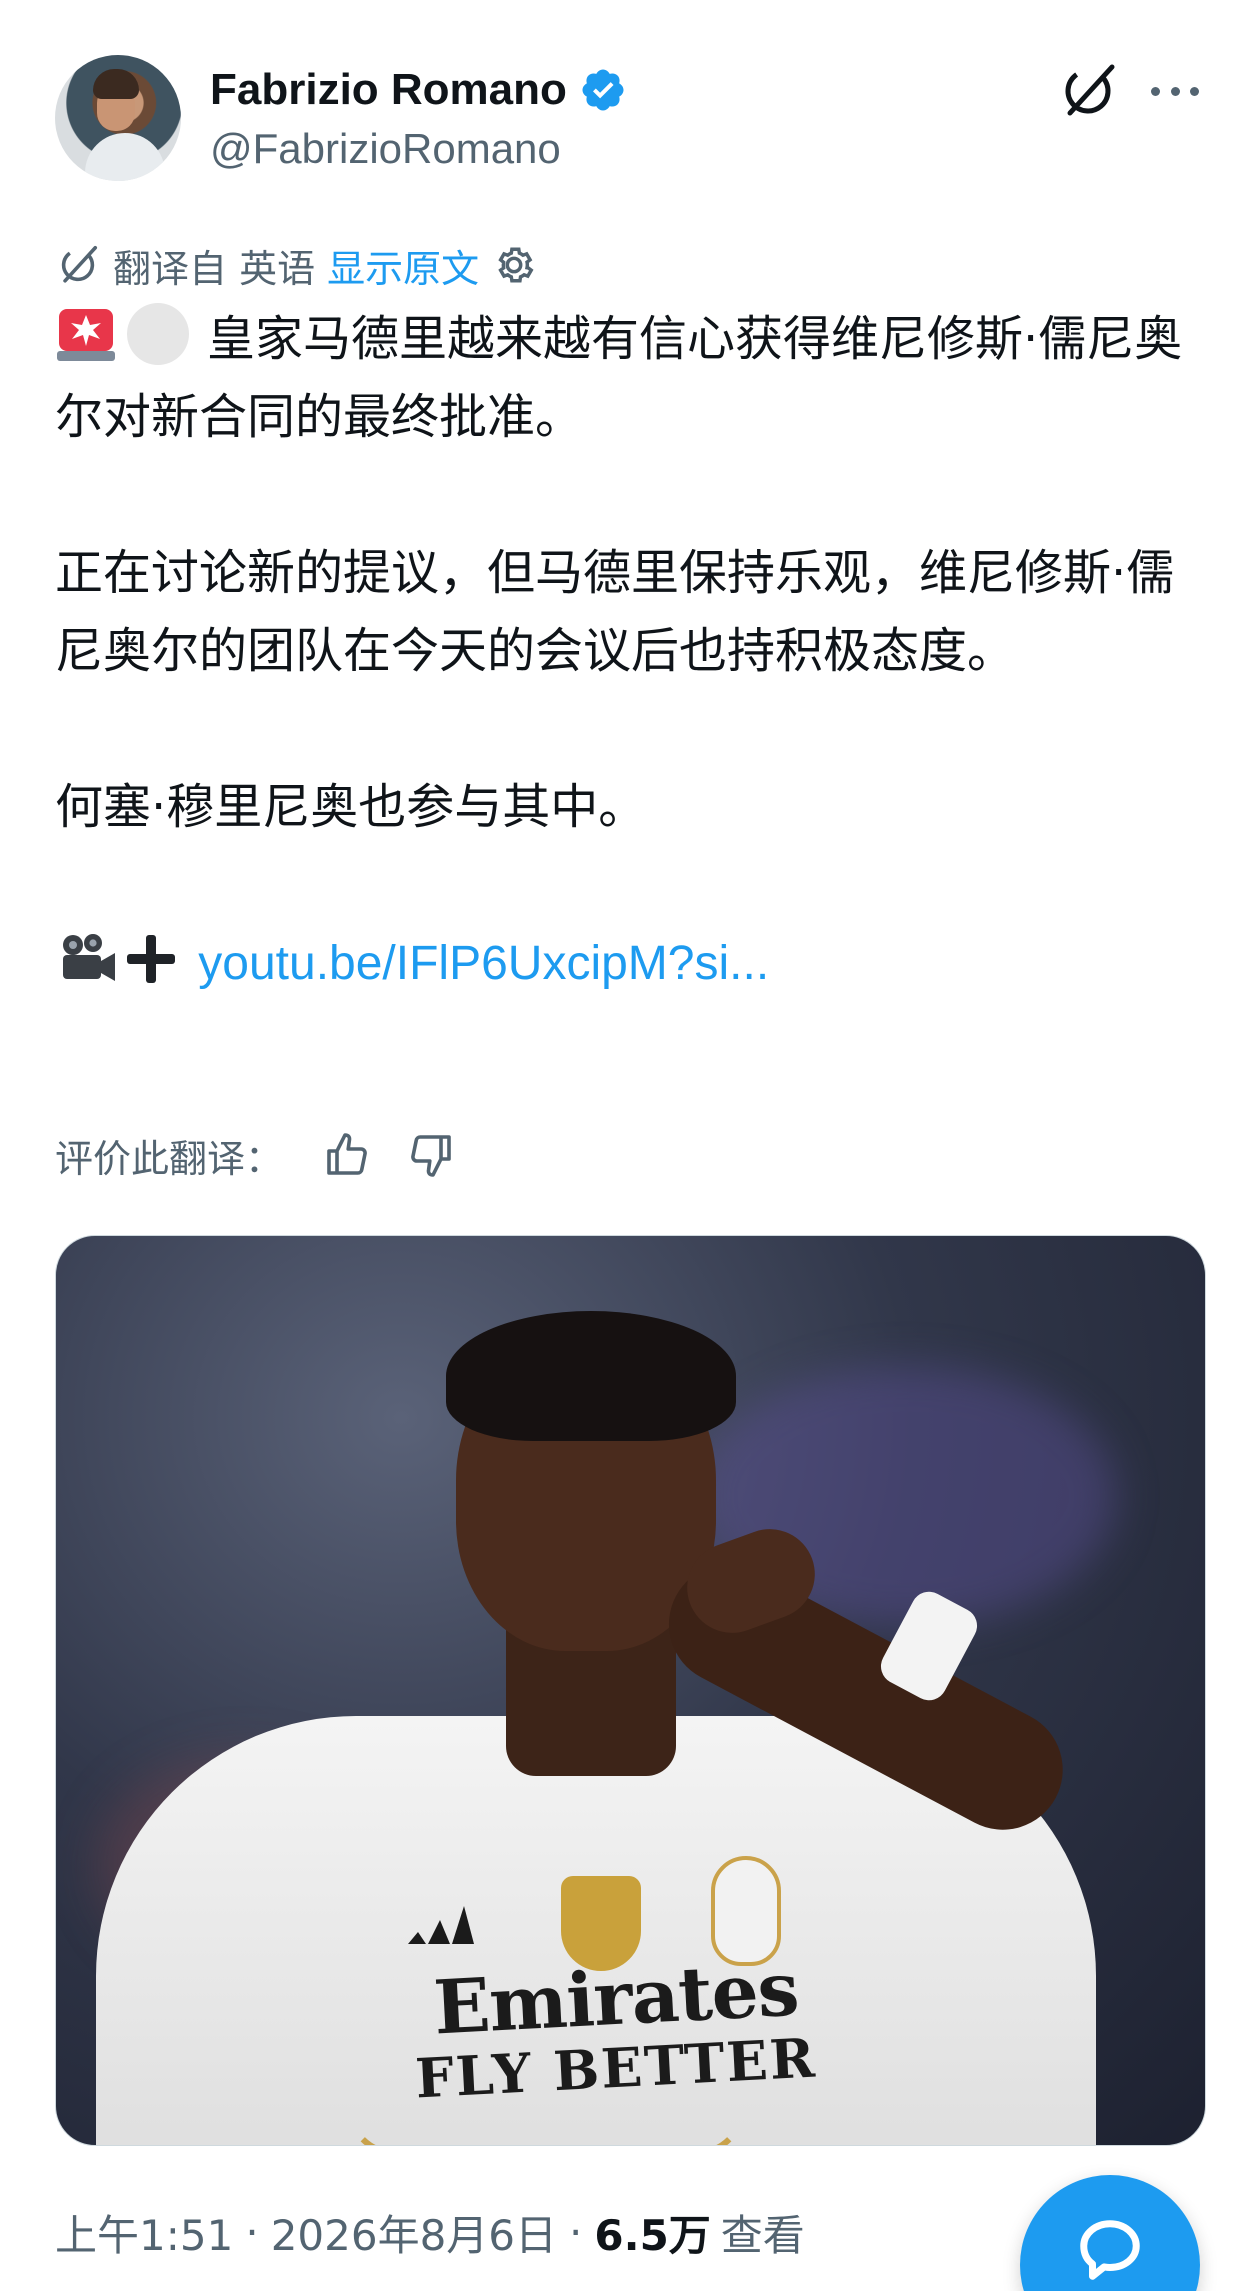  I want to click on author-name-row: Fabrizio Romano, so click(418, 90).